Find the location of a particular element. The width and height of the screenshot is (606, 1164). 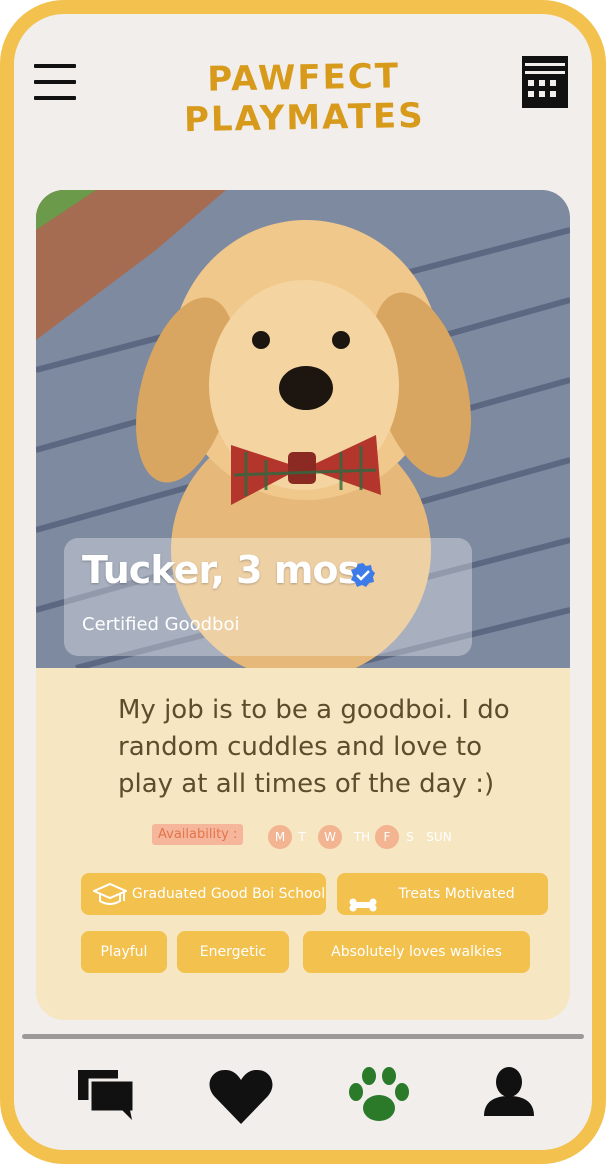

chat-bubbles-icon is located at coordinates (106, 1096).